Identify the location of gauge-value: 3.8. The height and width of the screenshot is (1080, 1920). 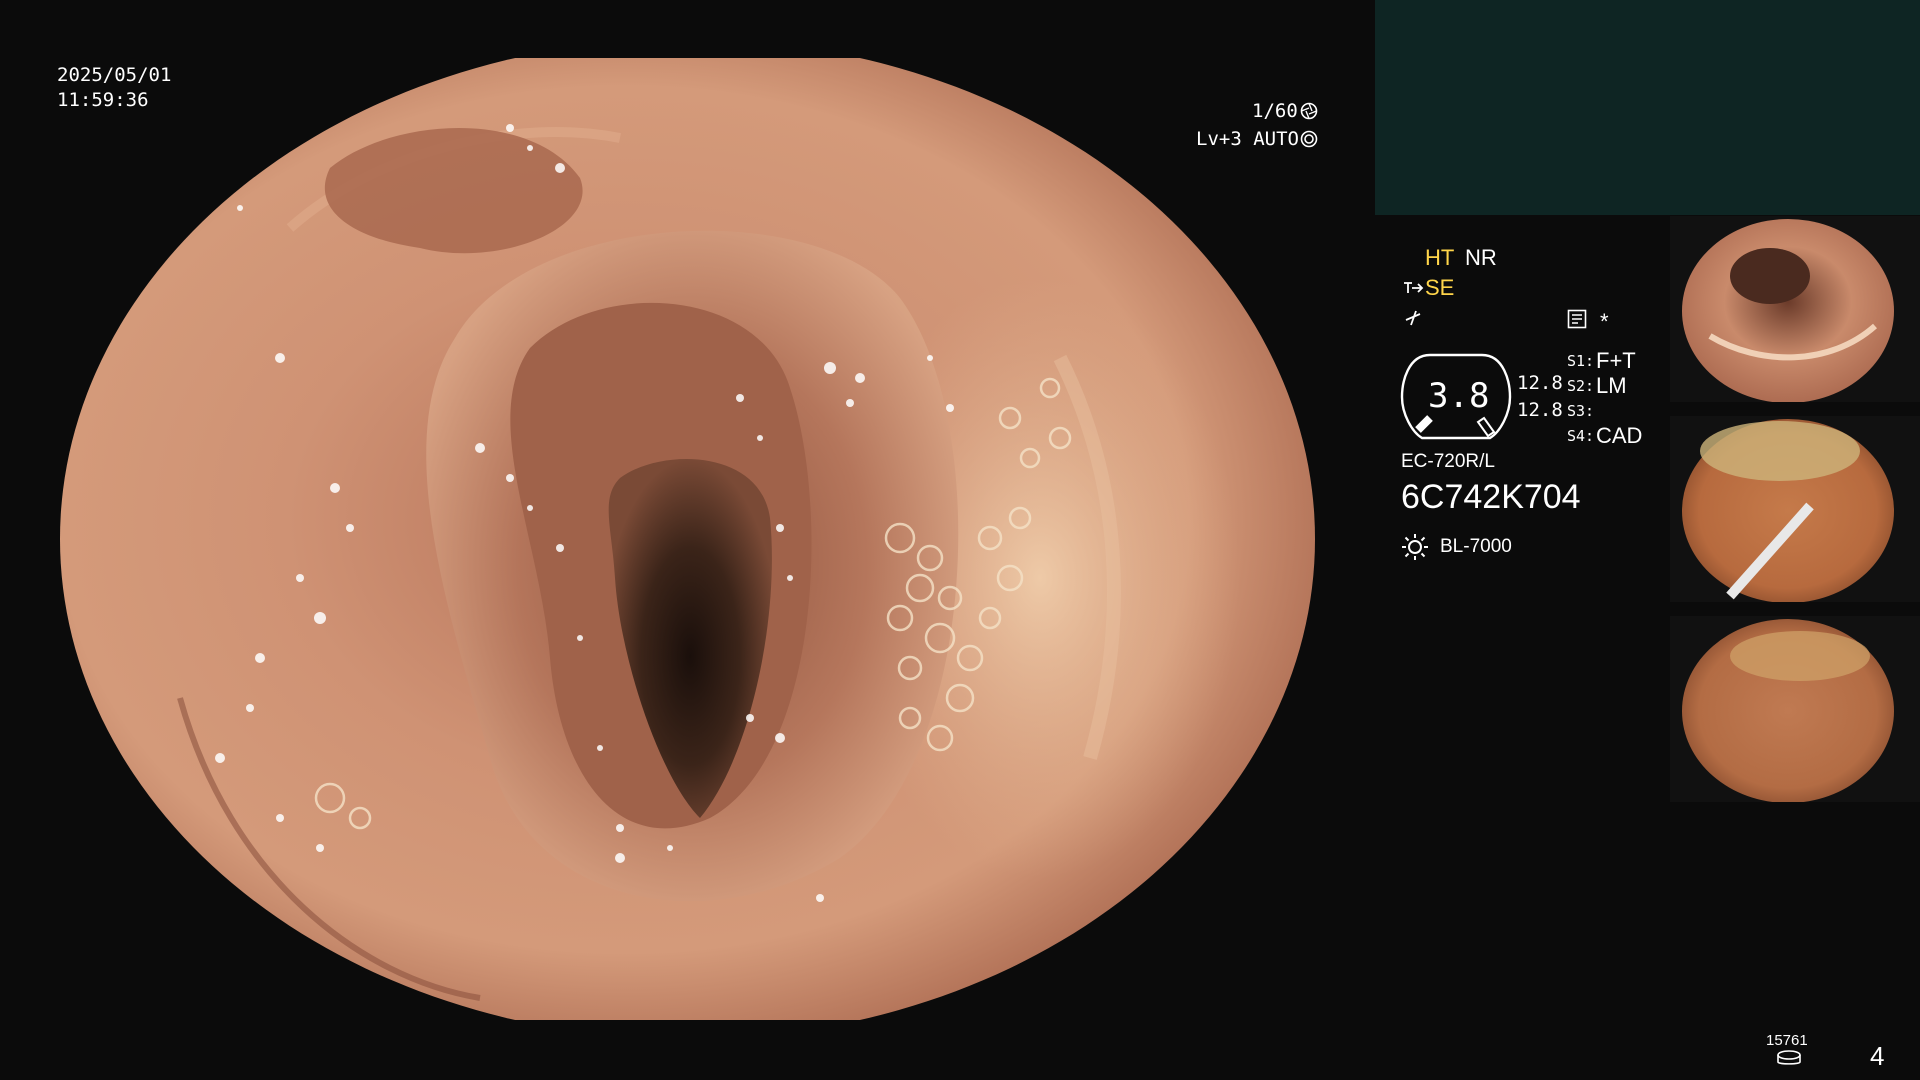
(1459, 396).